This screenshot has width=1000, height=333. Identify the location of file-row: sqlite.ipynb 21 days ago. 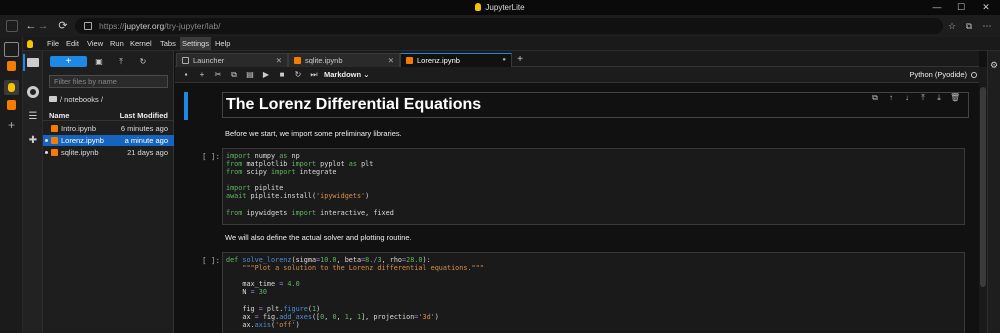
(108, 152).